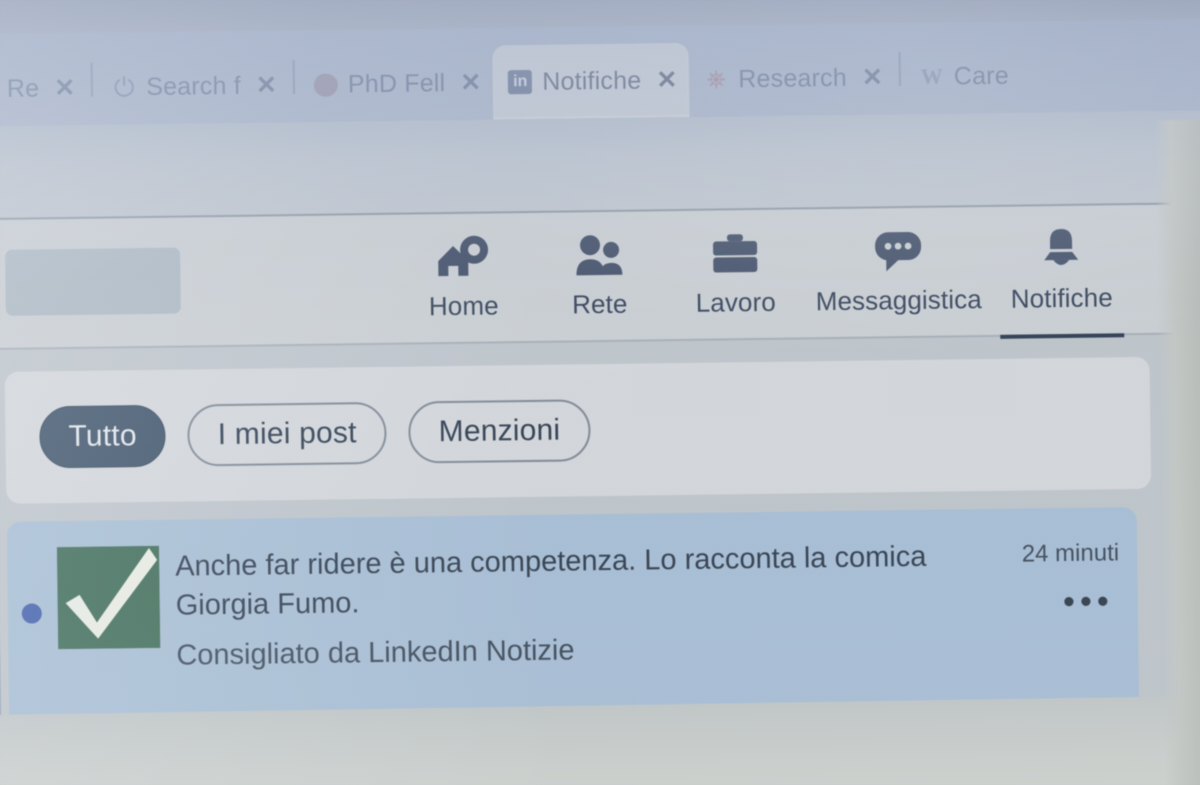  What do you see at coordinates (872, 77) in the screenshot?
I see `browser-tab-4-close-icon: ✕` at bounding box center [872, 77].